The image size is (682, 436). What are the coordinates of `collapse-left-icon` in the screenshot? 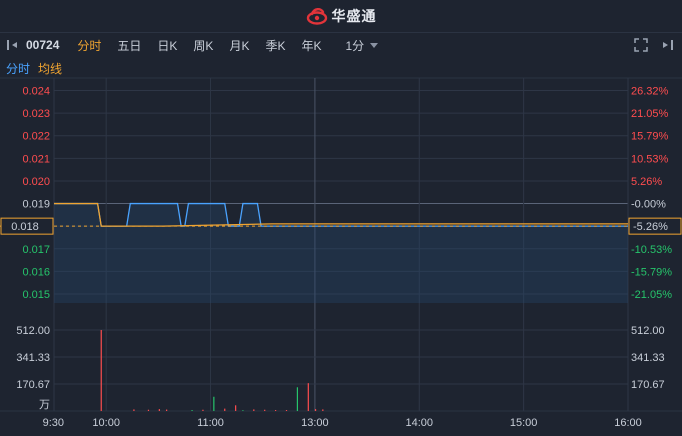 It's located at (13, 45).